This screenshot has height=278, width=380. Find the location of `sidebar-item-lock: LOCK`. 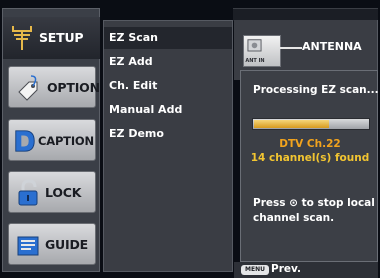

sidebar-item-lock: LOCK is located at coordinates (52, 192).